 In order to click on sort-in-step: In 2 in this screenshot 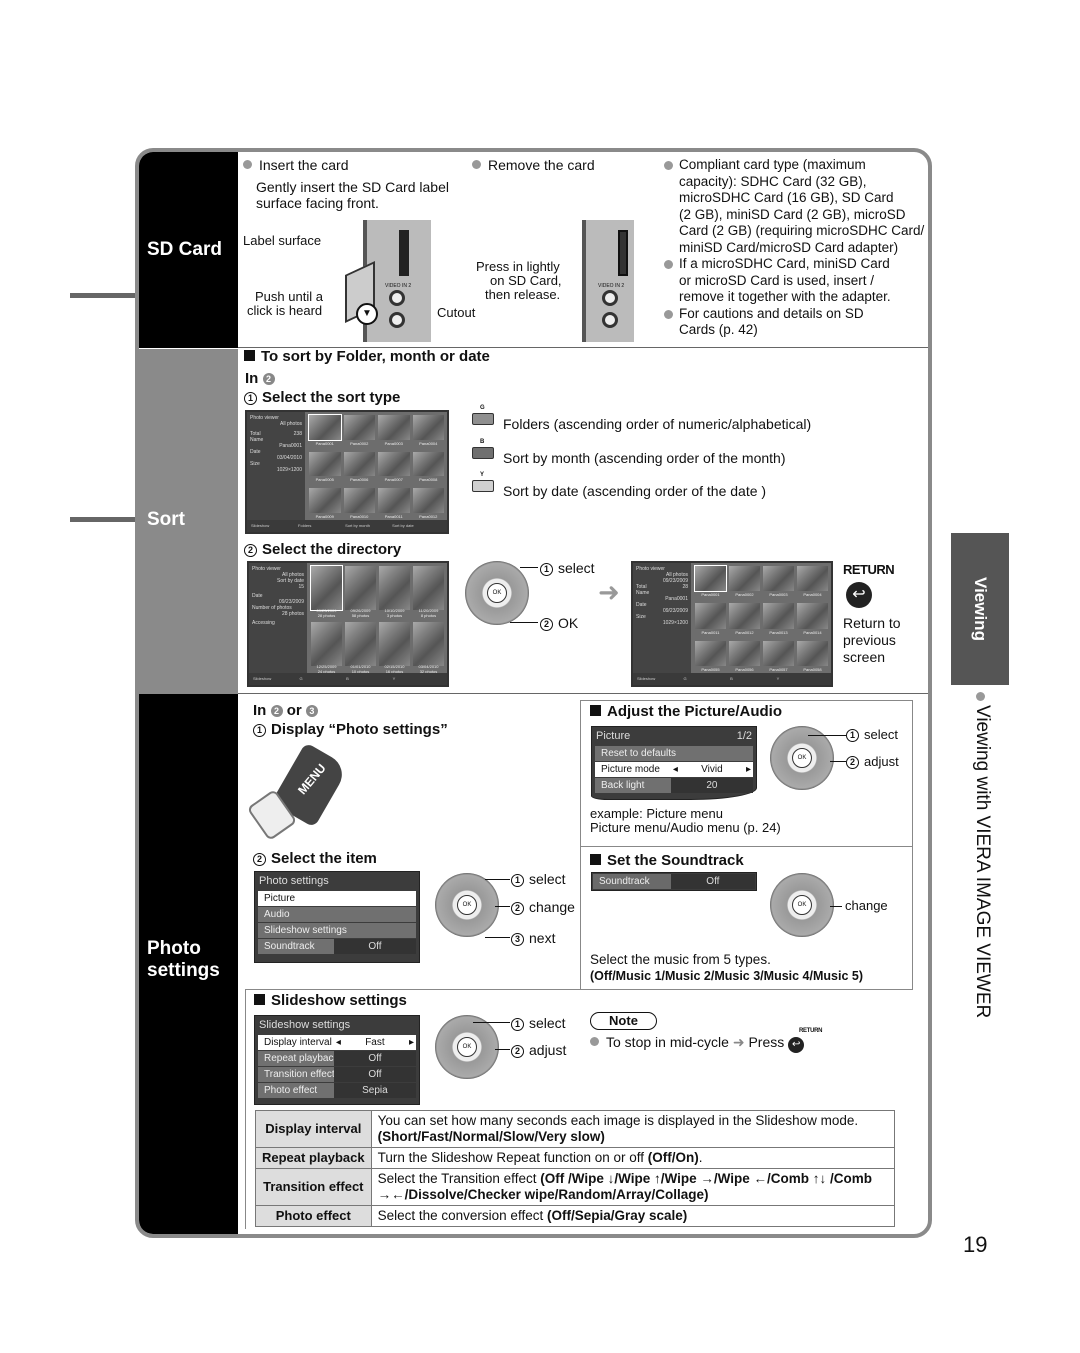, I will do `click(260, 379)`.